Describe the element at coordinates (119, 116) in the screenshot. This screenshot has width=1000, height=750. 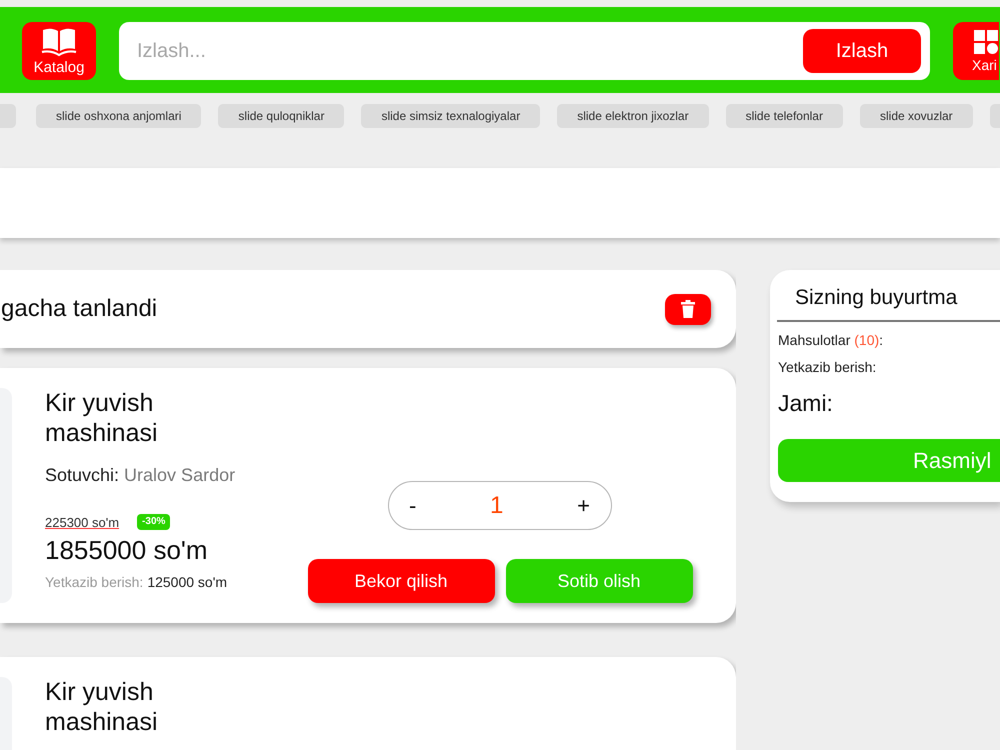
I see `category-chip: slide oshxona anjomlari` at that location.